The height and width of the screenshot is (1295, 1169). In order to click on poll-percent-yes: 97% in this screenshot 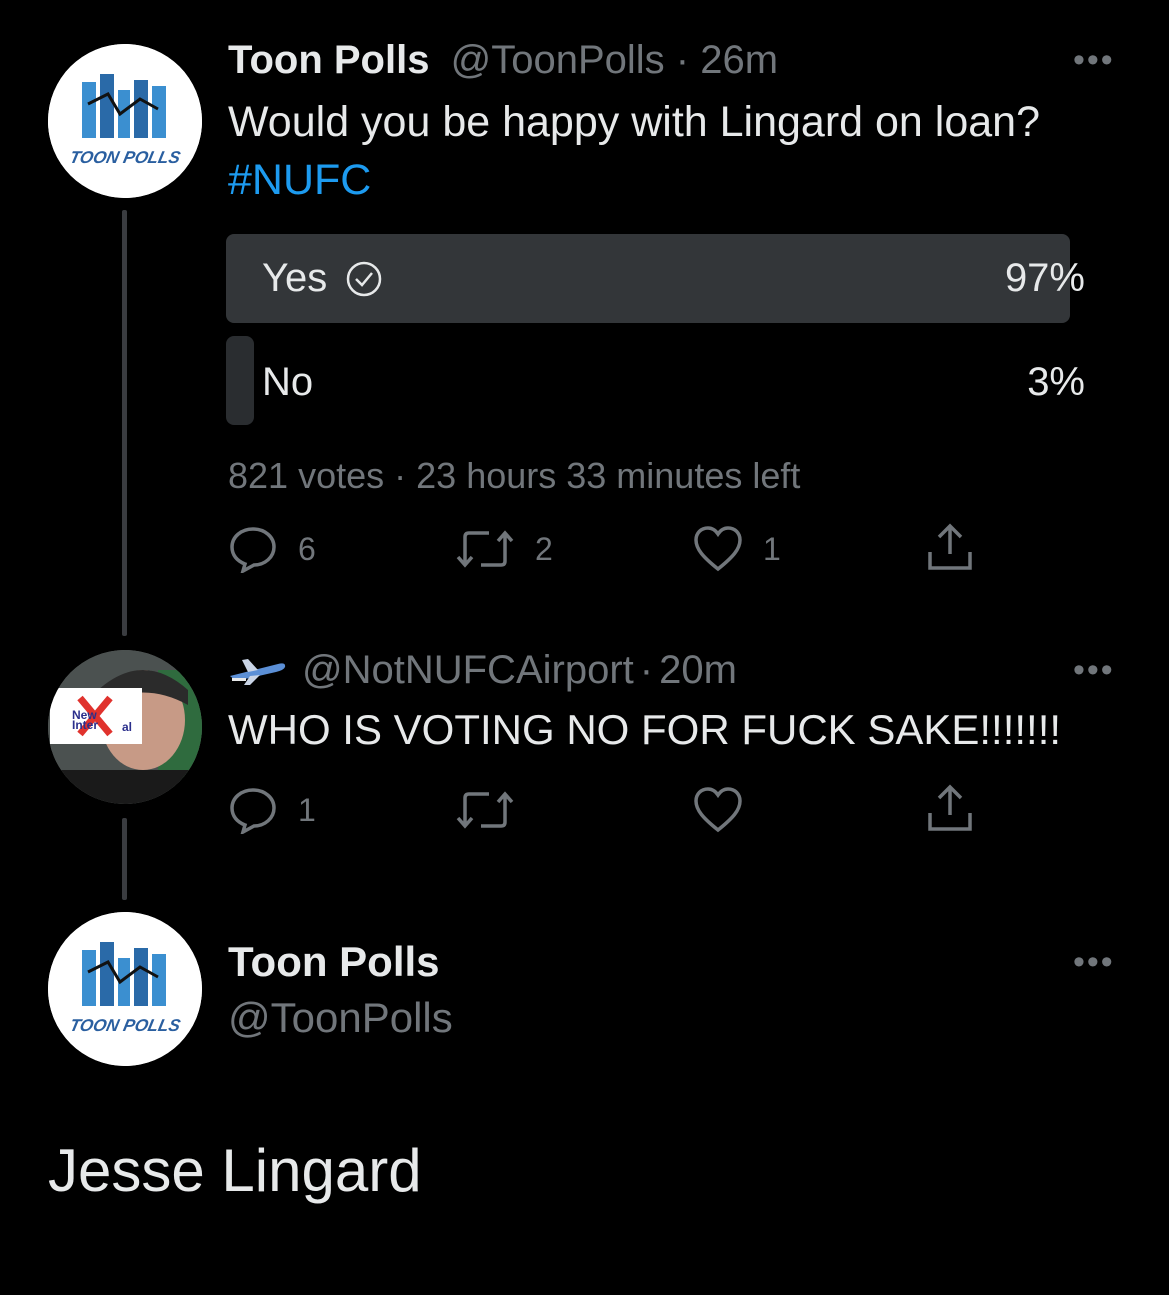, I will do `click(1044, 278)`.